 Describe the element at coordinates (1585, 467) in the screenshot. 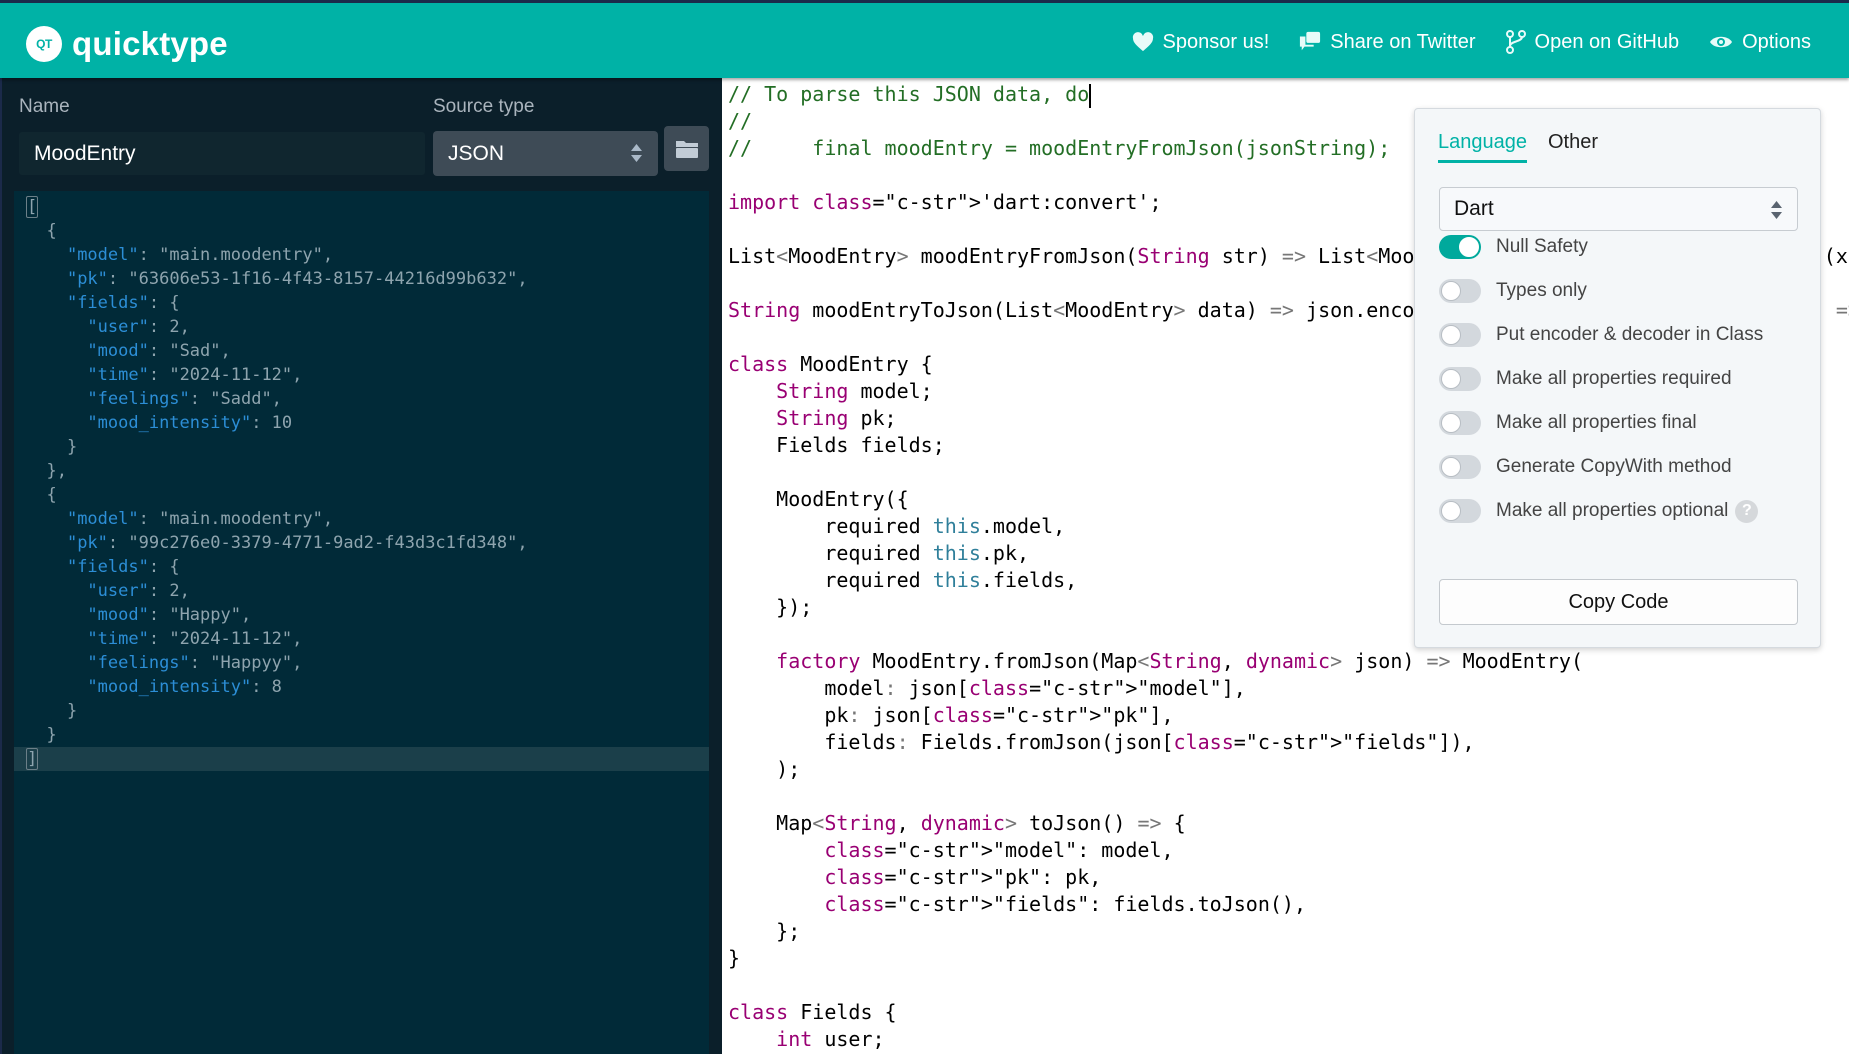

I see `option-generate-copywith-method: Generate CopyWith method` at that location.